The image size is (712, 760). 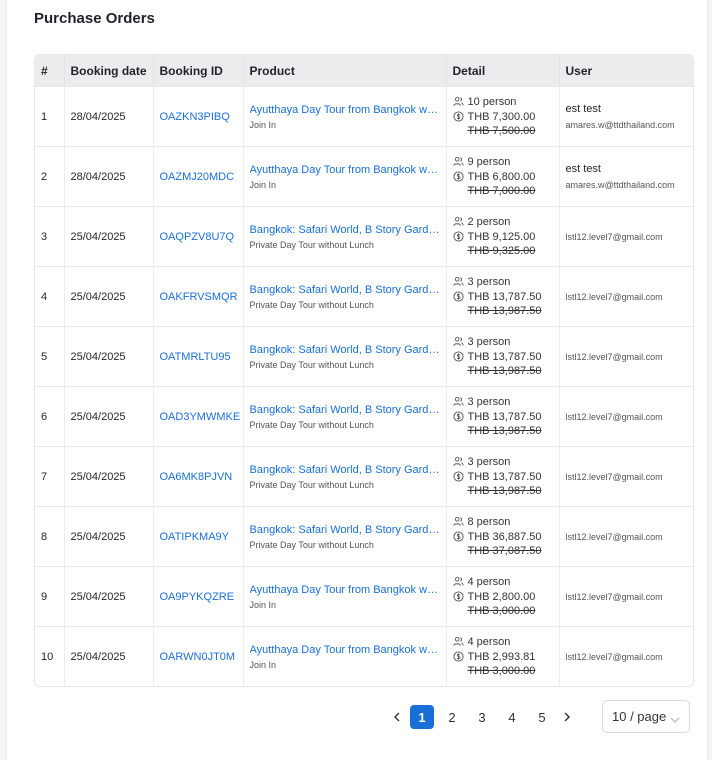 I want to click on persons-line: 2 person, so click(x=502, y=221).